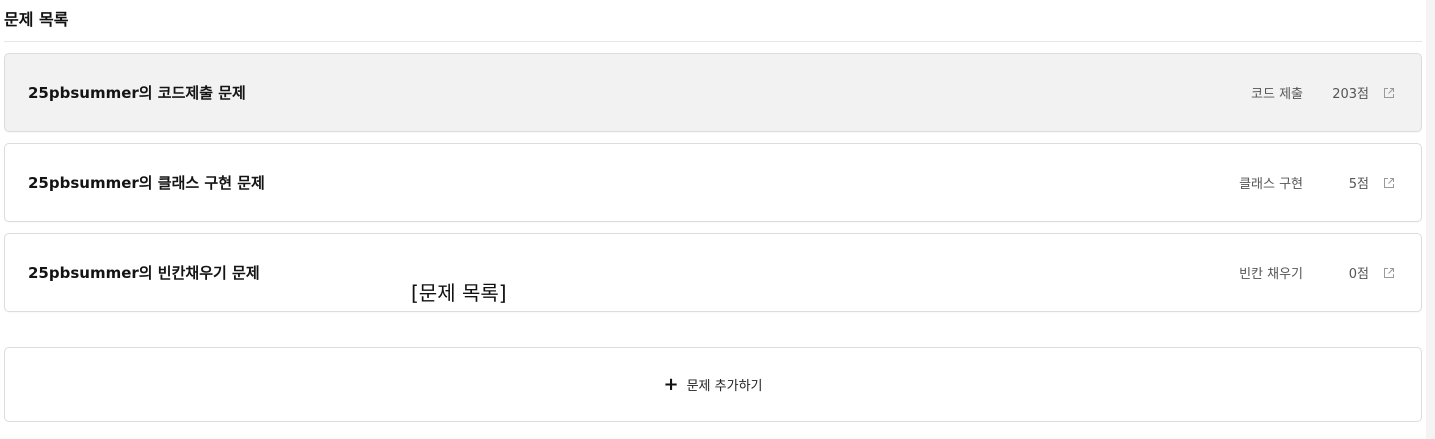 The image size is (1435, 439). I want to click on problem-title: 25pbsummer의 빈칸채우기 문제, so click(144, 273).